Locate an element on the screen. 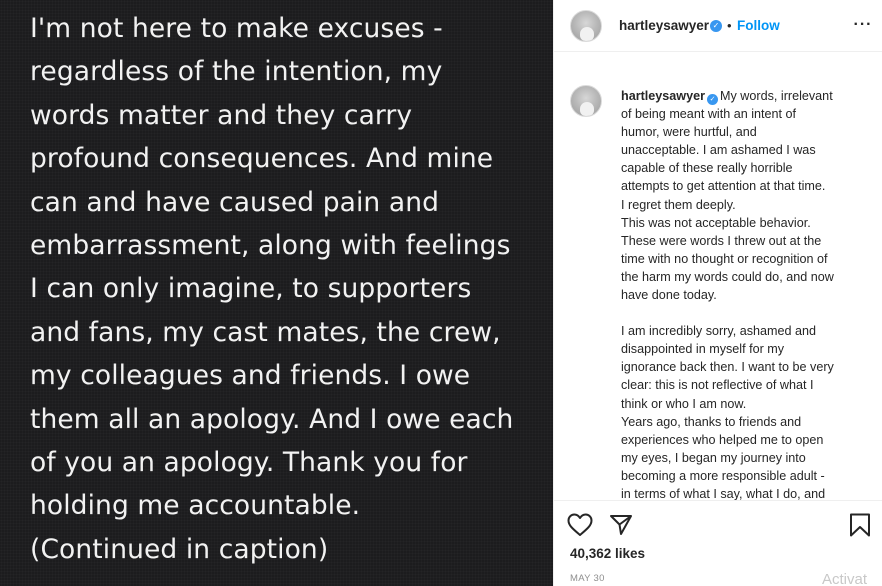 The width and height of the screenshot is (882, 586). caption-line: time with no thought or recognition of is located at coordinates (724, 258).